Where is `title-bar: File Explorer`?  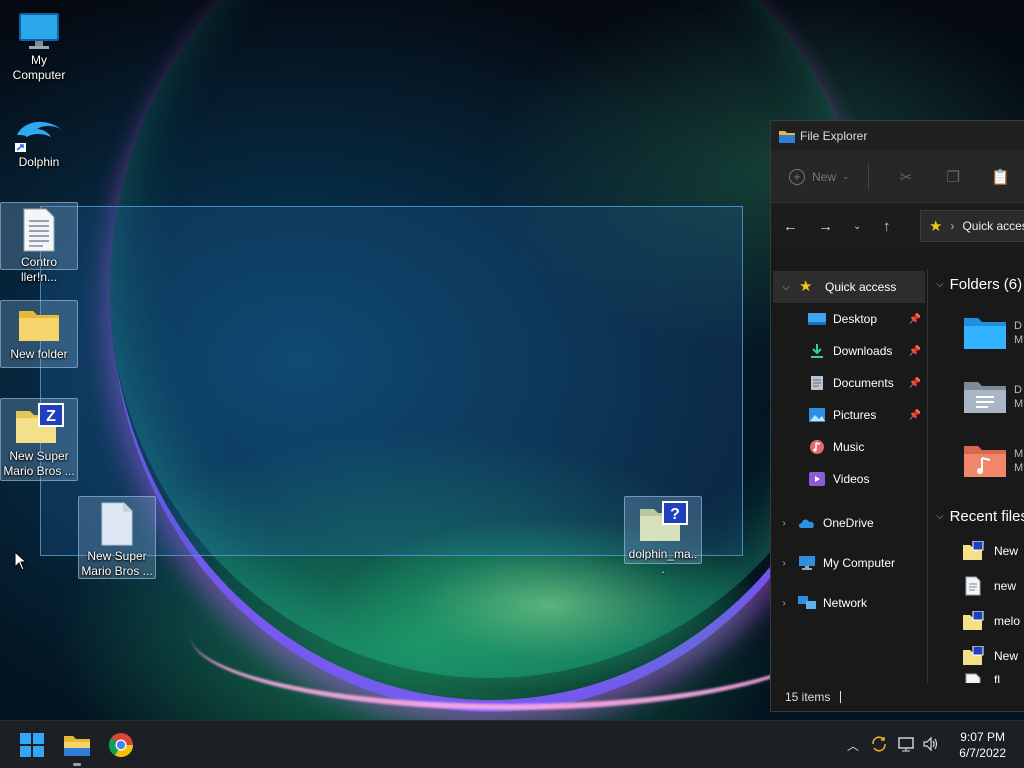 title-bar: File Explorer is located at coordinates (897, 136).